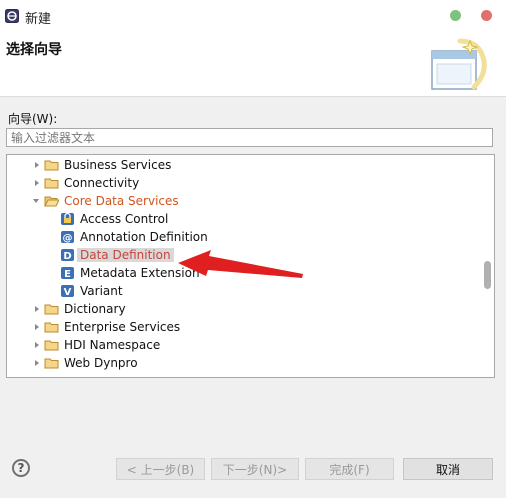 Image resolution: width=506 pixels, height=498 pixels. What do you see at coordinates (242, 309) in the screenshot?
I see `tree-item-dictionary: Dictionary` at bounding box center [242, 309].